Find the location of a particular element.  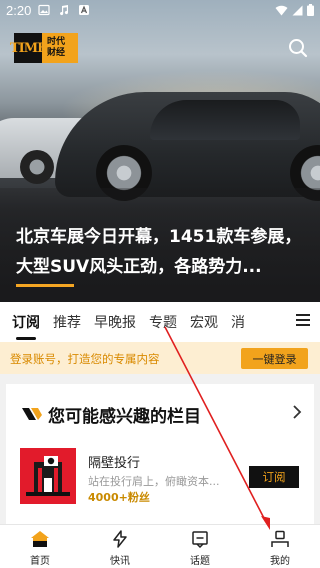

tab-morning-evening: 早晚报 is located at coordinates (115, 322).